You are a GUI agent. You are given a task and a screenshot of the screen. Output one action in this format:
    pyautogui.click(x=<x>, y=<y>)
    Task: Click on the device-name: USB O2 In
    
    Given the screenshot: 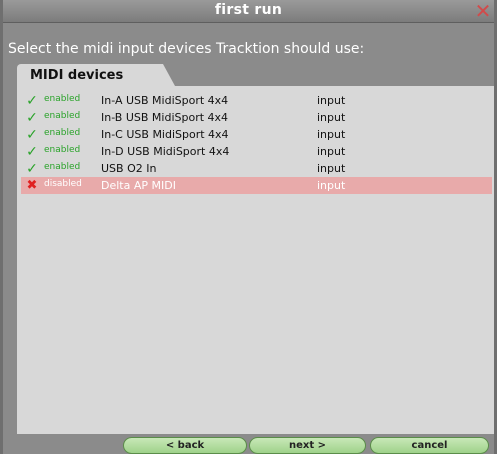 What is the action you would take?
    pyautogui.click(x=129, y=168)
    